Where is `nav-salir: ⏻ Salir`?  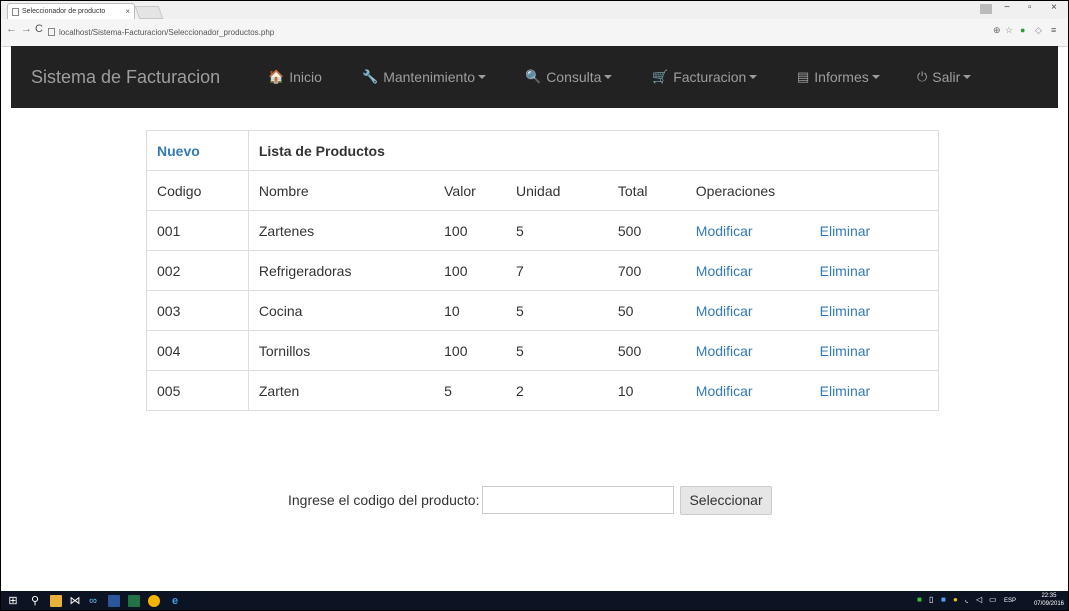 nav-salir: ⏻ Salir is located at coordinates (944, 77).